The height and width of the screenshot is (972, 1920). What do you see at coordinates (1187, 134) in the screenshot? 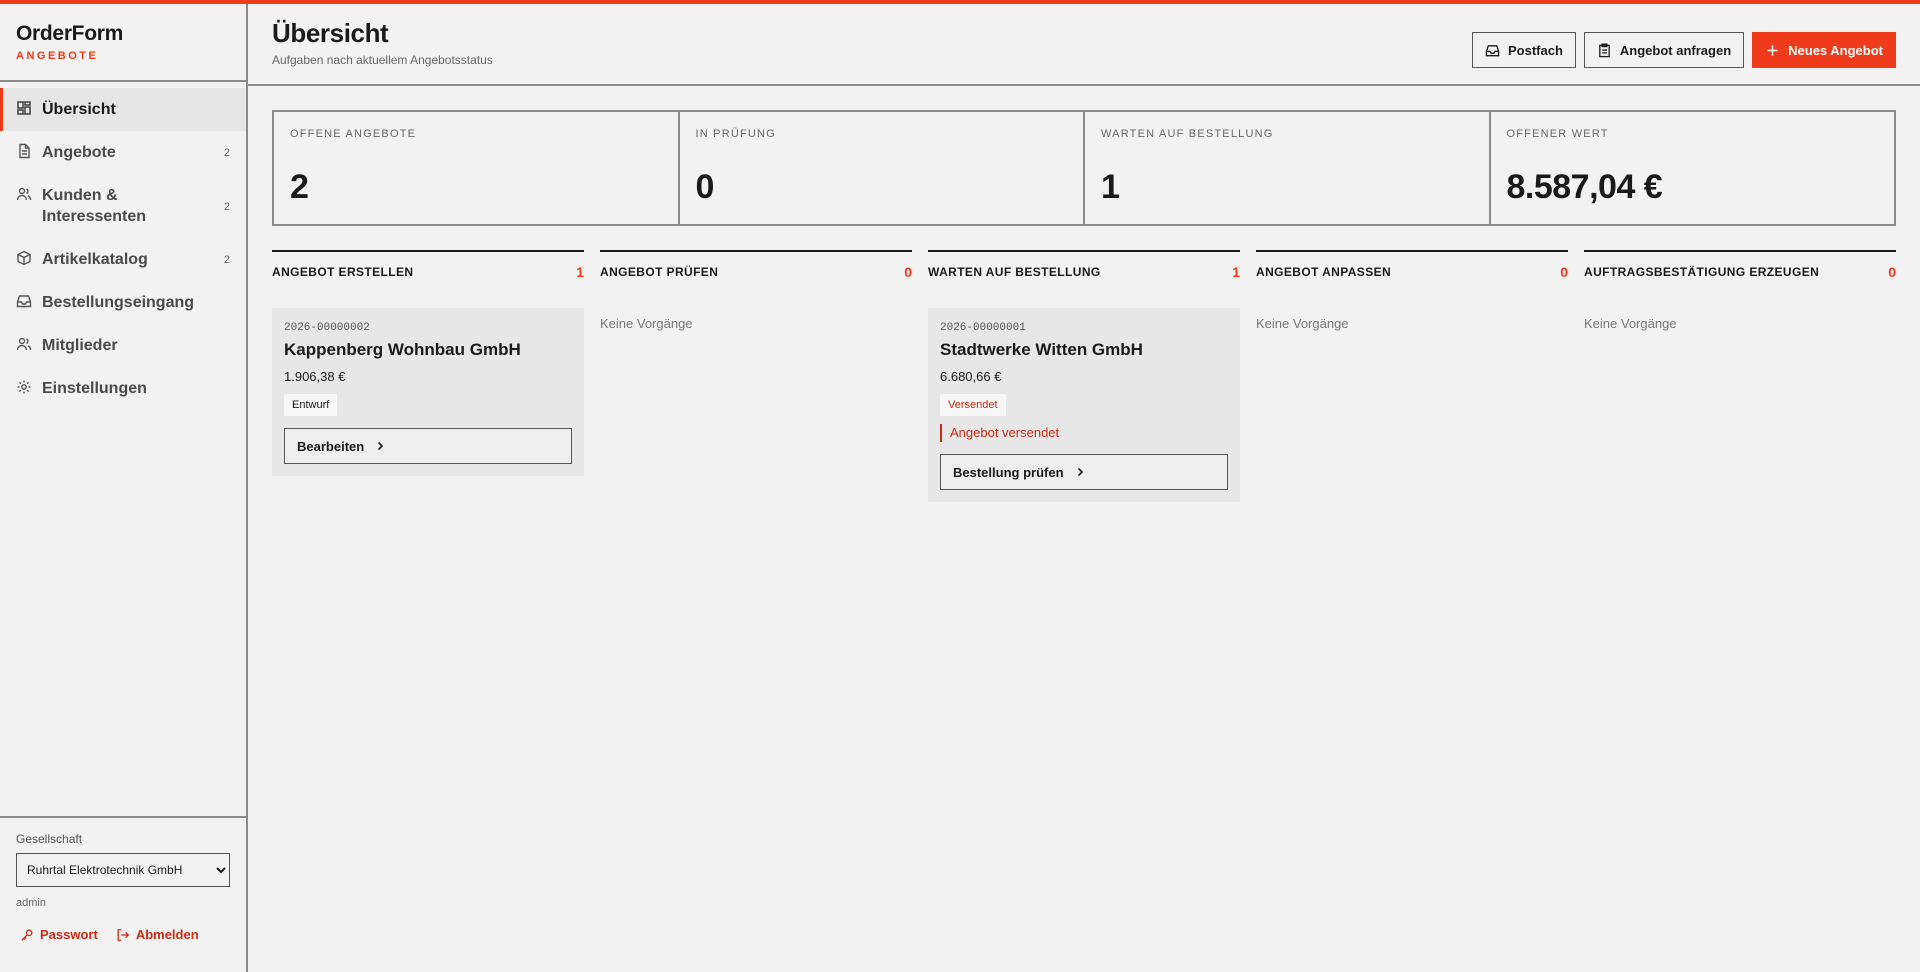
I see `kpi-label: WARTEN AUF BESTELLUNG` at bounding box center [1187, 134].